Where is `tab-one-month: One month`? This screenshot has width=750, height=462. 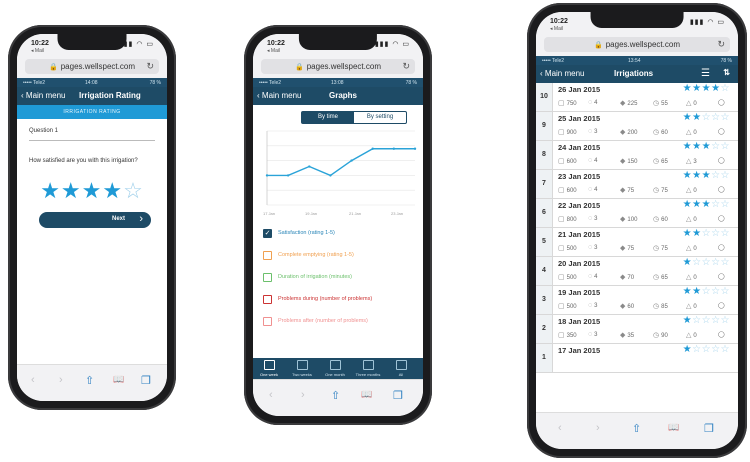 tab-one-month: One month is located at coordinates (335, 368).